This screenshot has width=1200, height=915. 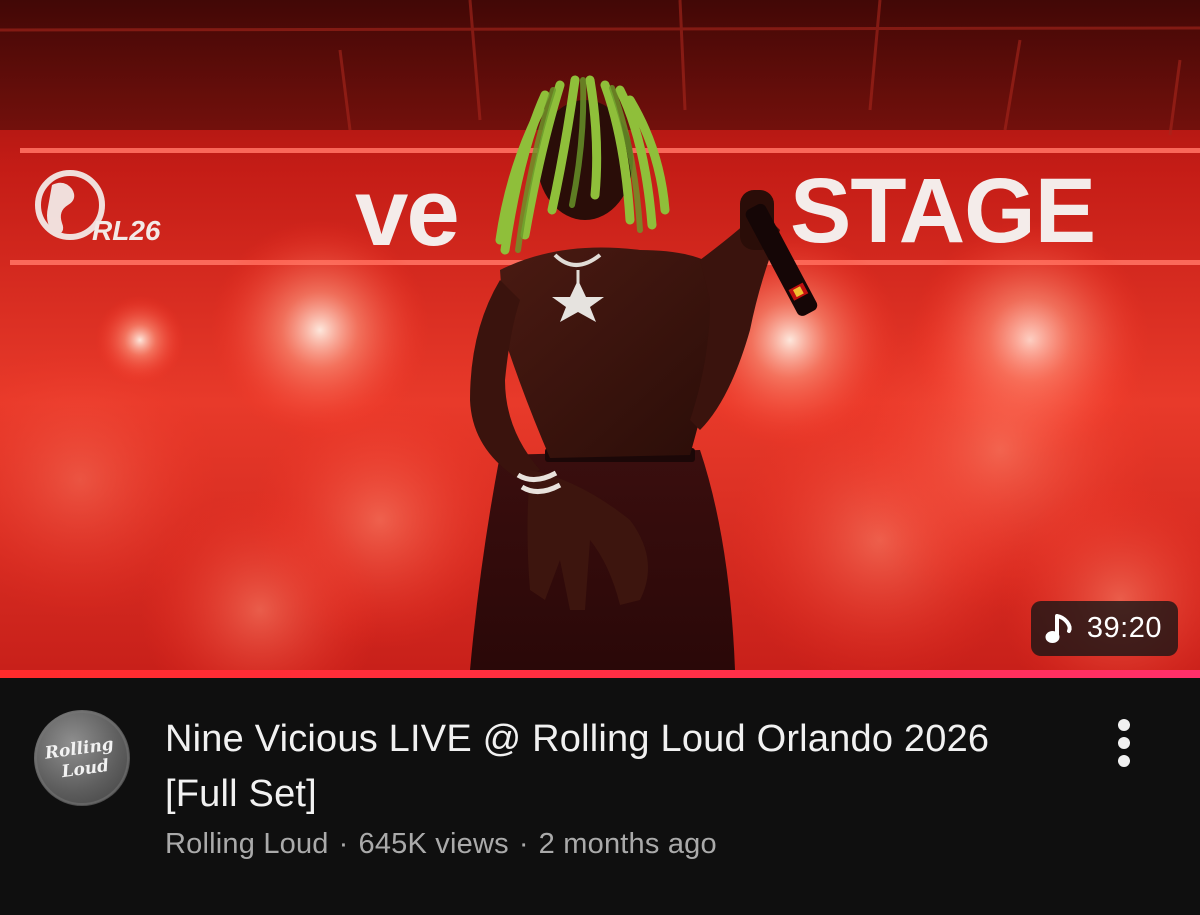 What do you see at coordinates (126, 230) in the screenshot?
I see `festival-logo-text: RL26` at bounding box center [126, 230].